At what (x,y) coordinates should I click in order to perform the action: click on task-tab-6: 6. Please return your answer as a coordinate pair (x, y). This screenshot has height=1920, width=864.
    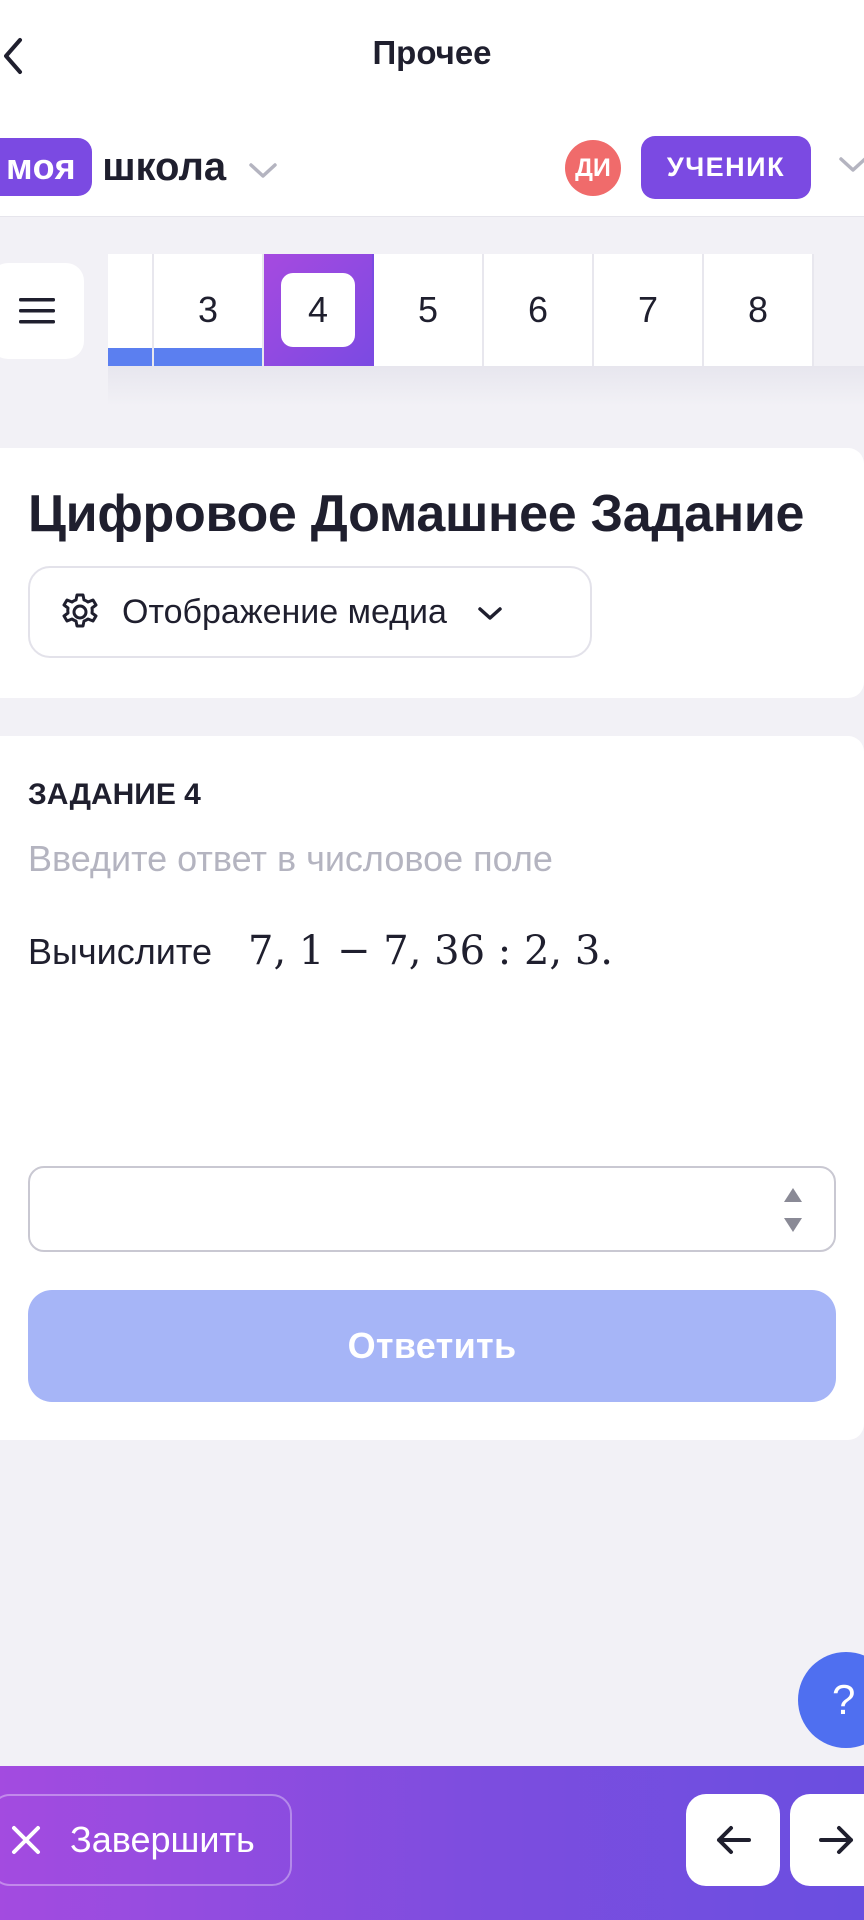
    Looking at the image, I should click on (539, 310).